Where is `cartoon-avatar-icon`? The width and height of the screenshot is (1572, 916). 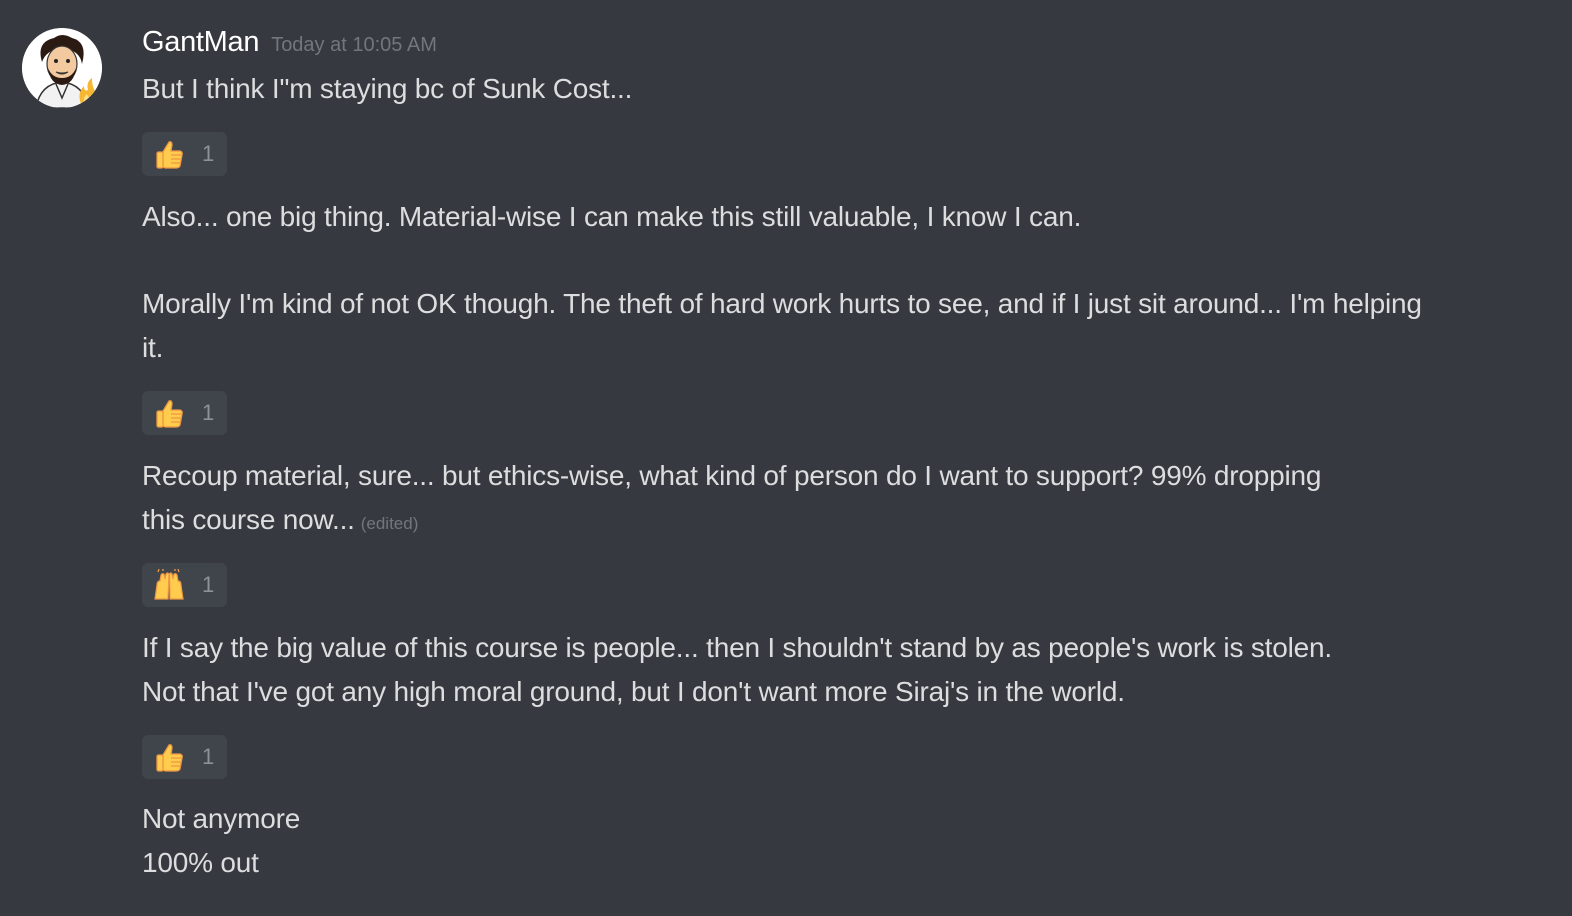
cartoon-avatar-icon is located at coordinates (62, 68).